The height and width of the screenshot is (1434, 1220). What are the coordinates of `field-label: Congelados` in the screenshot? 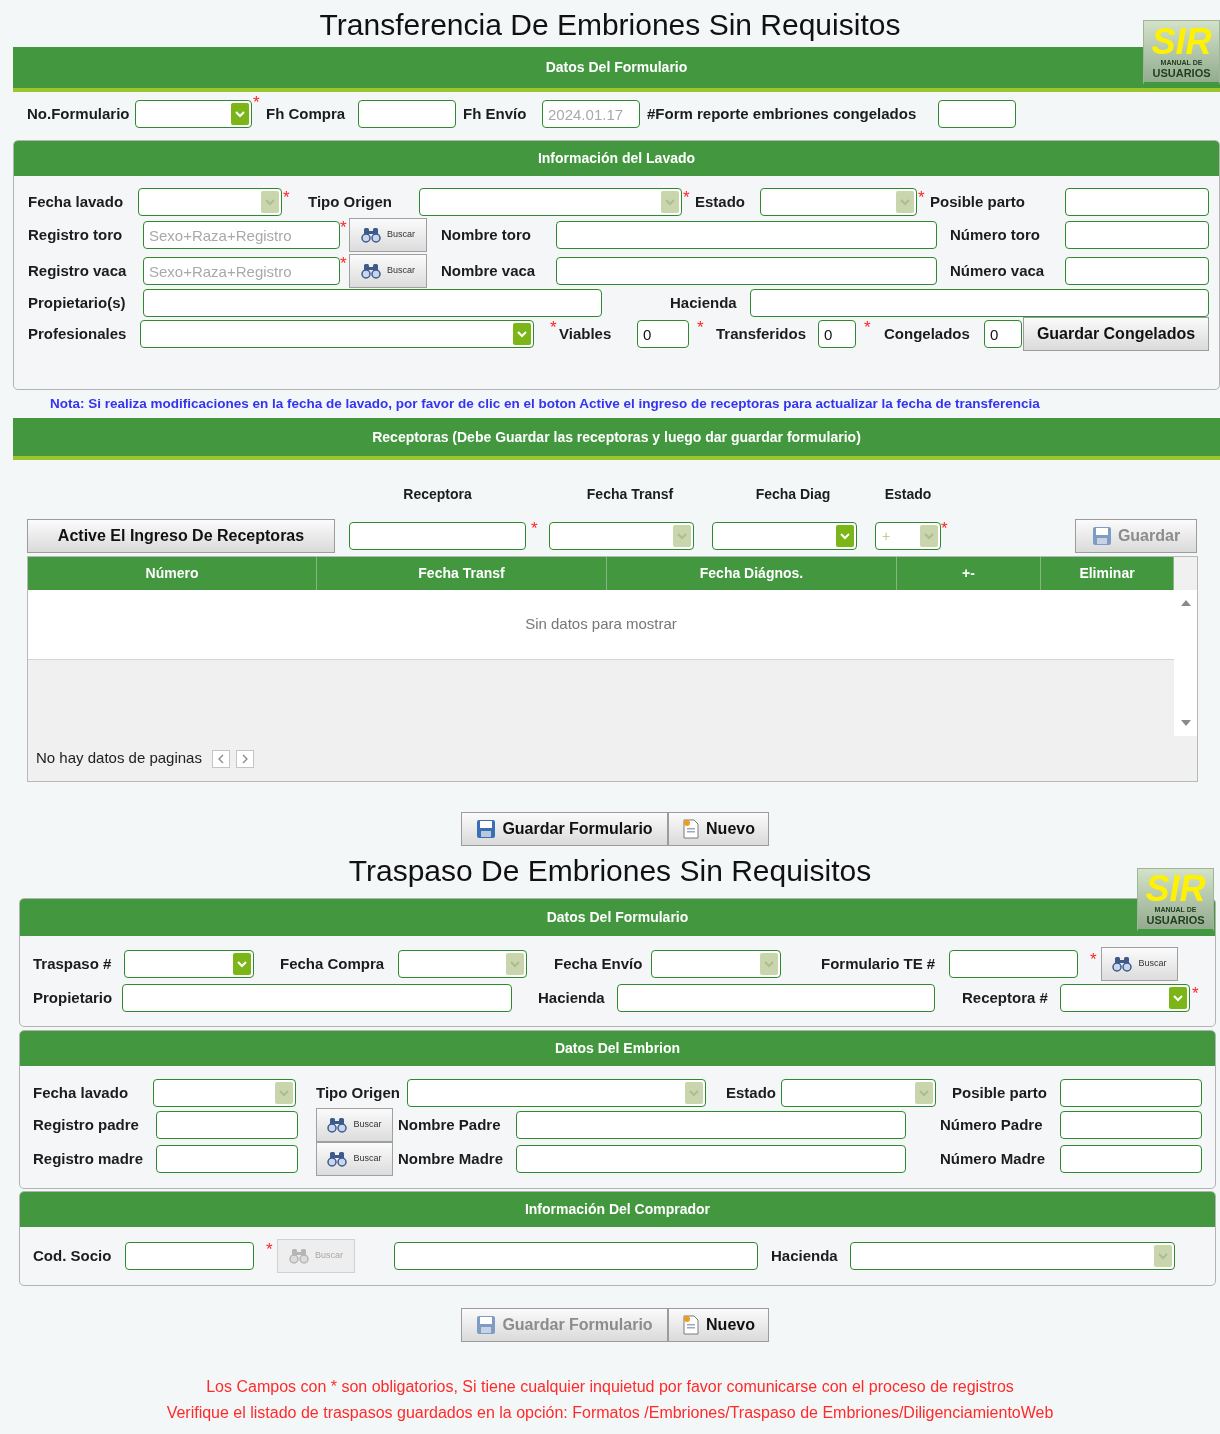 It's located at (927, 333).